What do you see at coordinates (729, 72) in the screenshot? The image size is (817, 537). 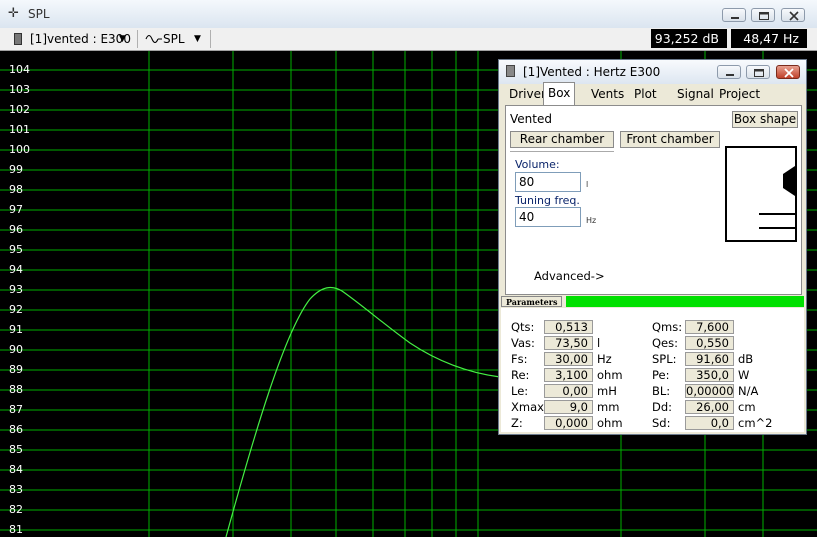 I see `dialog-minimize-button` at bounding box center [729, 72].